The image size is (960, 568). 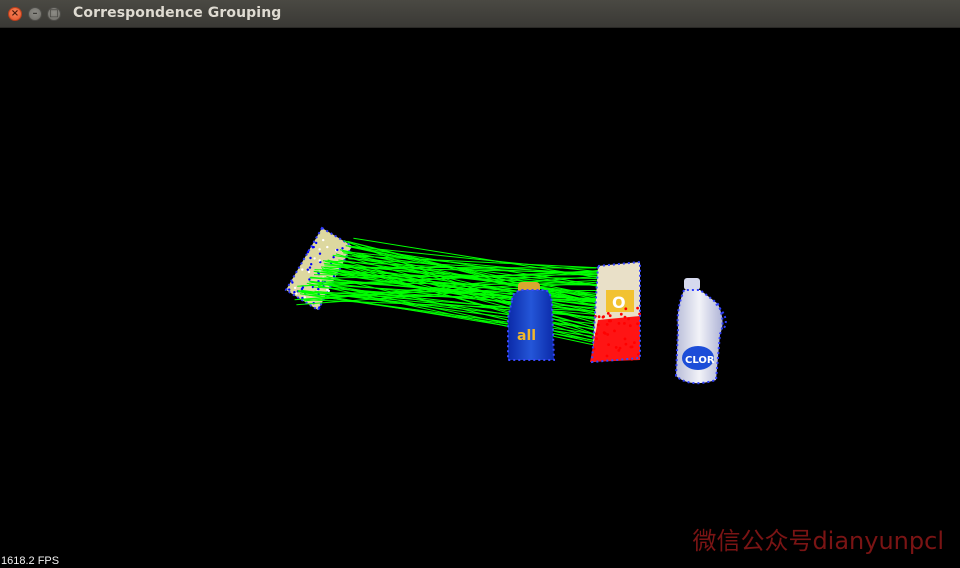 What do you see at coordinates (619, 302) in the screenshot?
I see `svg-text: O` at bounding box center [619, 302].